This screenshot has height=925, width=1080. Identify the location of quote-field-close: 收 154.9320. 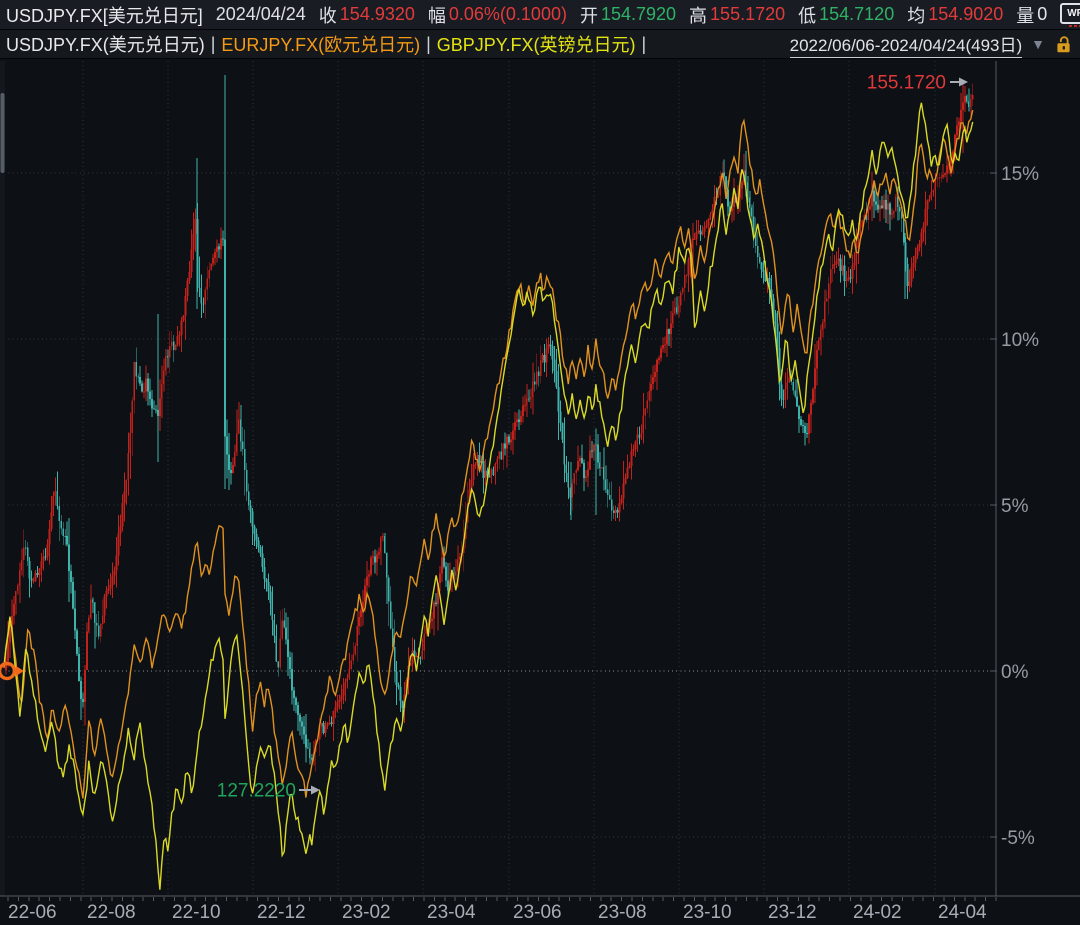
(366, 15).